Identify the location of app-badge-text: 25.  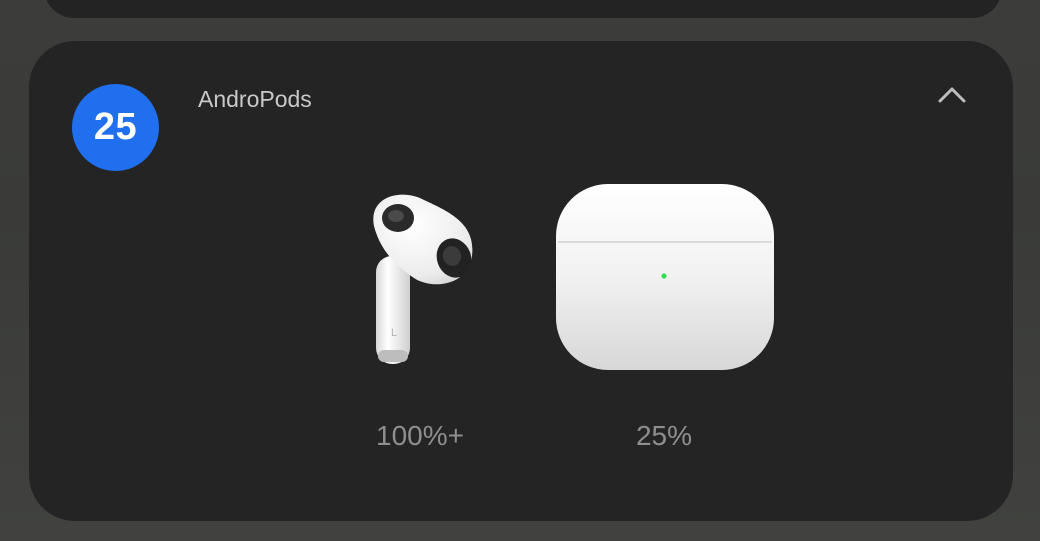
(115, 127).